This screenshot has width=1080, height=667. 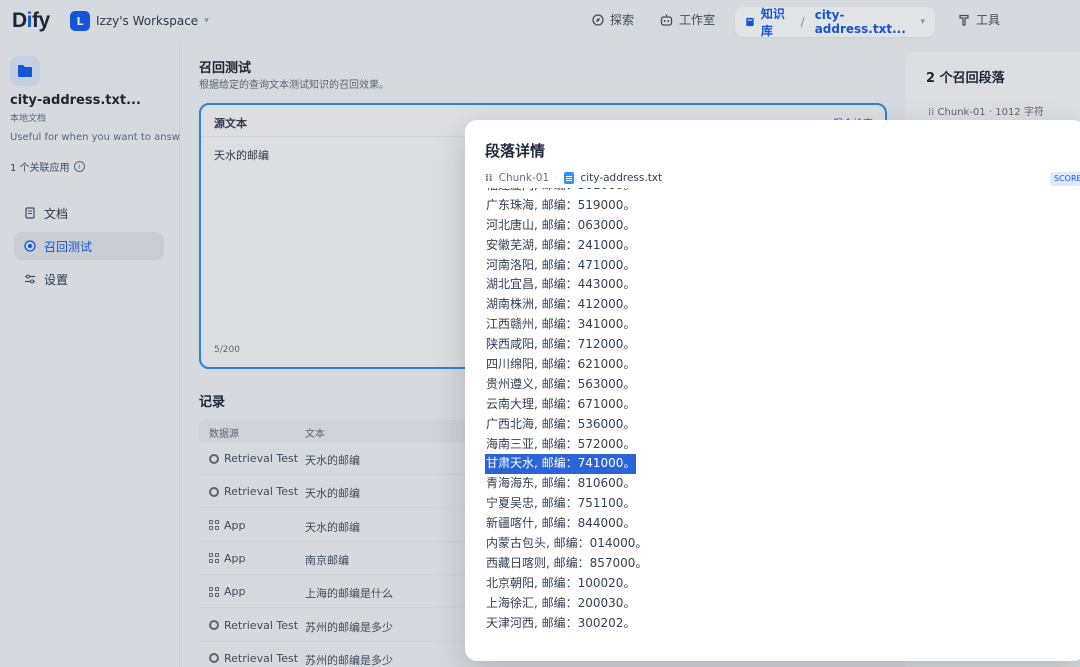 What do you see at coordinates (1065, 179) in the screenshot?
I see `score-badge: SCORE` at bounding box center [1065, 179].